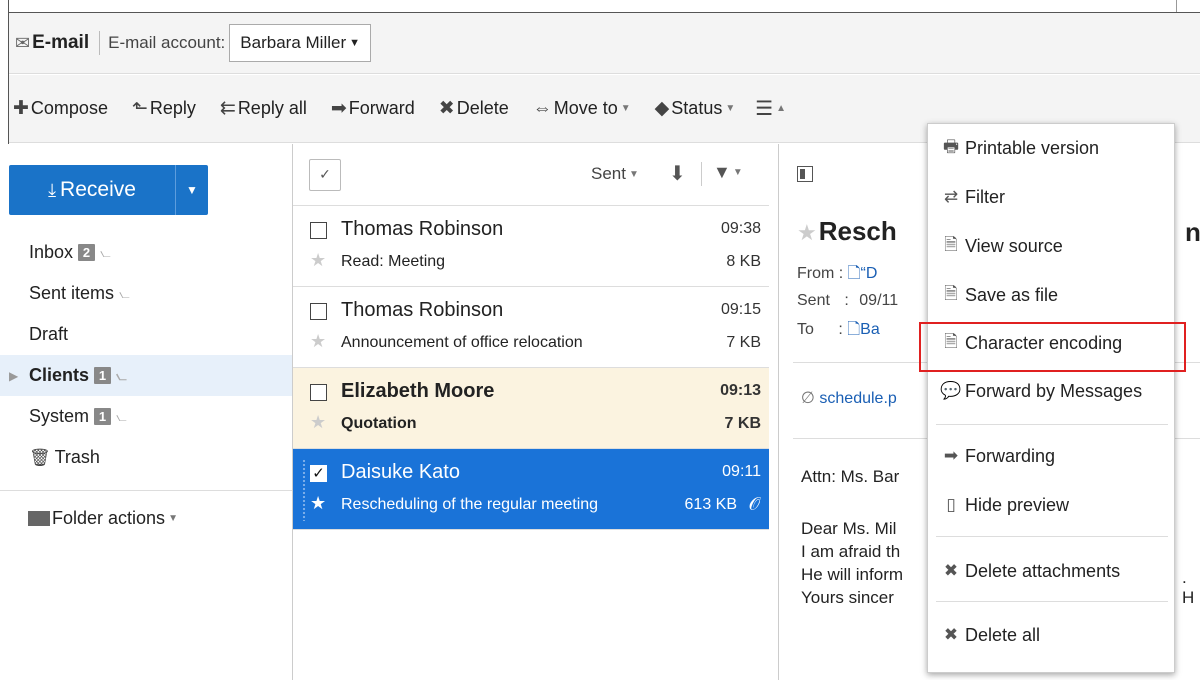  Describe the element at coordinates (754, 504) in the screenshot. I see `attachment-icon: 𝒪` at that location.